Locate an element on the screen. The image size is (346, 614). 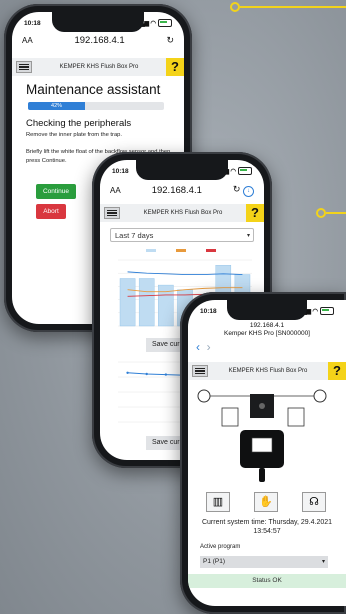
sensor-box-right is located at coordinates (296, 417).